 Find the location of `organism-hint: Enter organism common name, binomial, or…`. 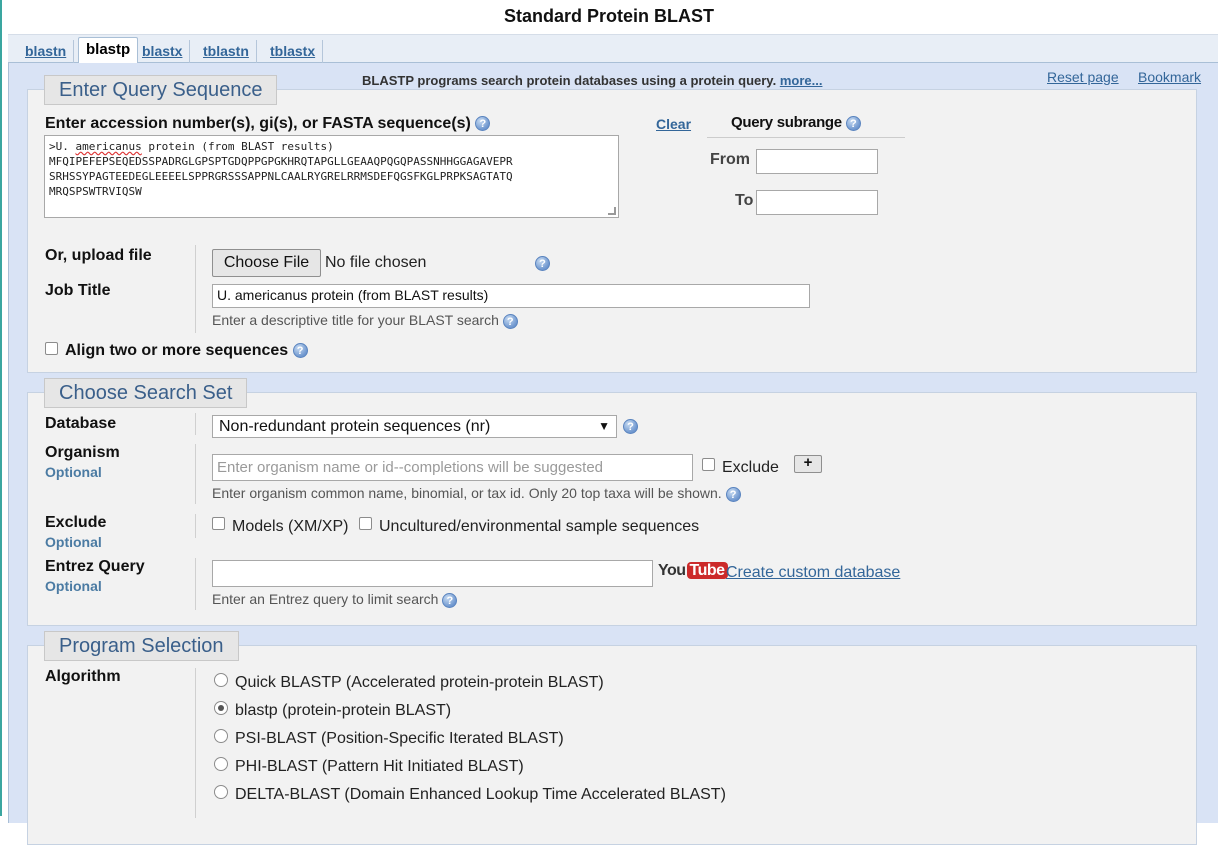

organism-hint: Enter organism common name, binomial, or… is located at coordinates (476, 493).